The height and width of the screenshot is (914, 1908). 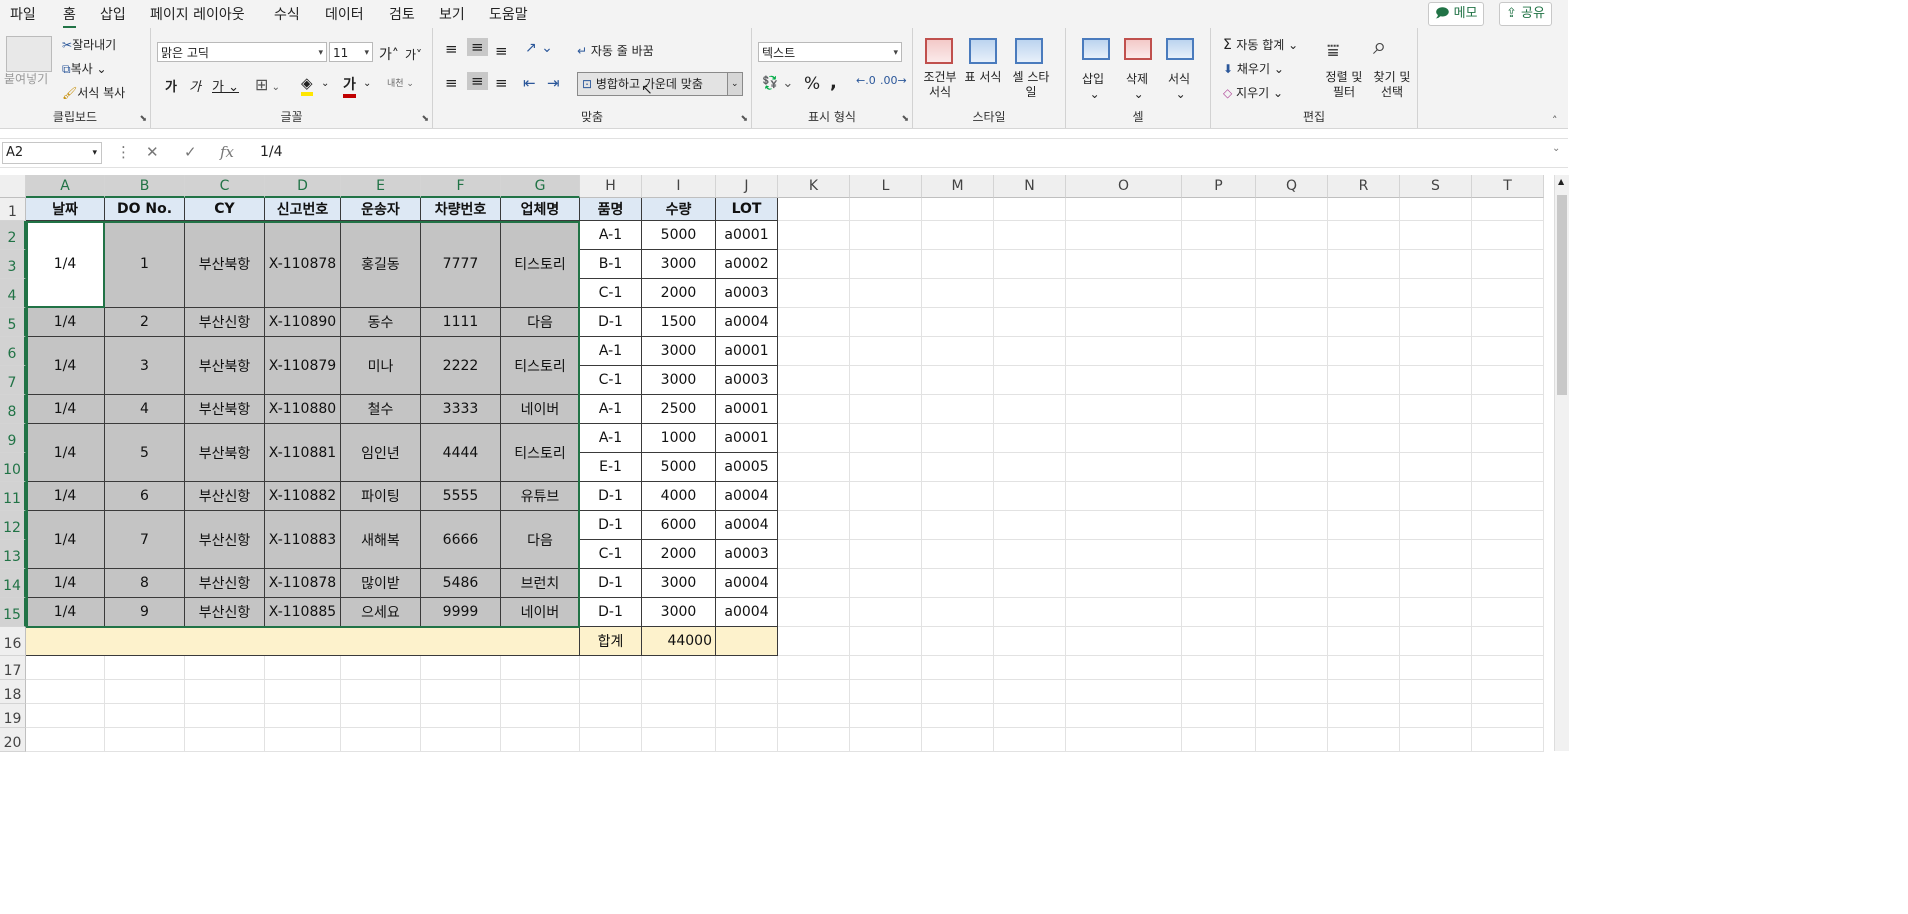 I want to click on column-header-A: A, so click(x=65, y=186).